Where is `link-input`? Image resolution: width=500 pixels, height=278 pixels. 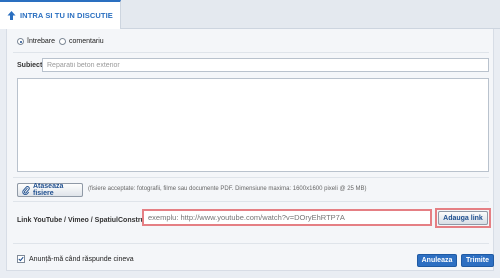
link-input is located at coordinates (287, 217).